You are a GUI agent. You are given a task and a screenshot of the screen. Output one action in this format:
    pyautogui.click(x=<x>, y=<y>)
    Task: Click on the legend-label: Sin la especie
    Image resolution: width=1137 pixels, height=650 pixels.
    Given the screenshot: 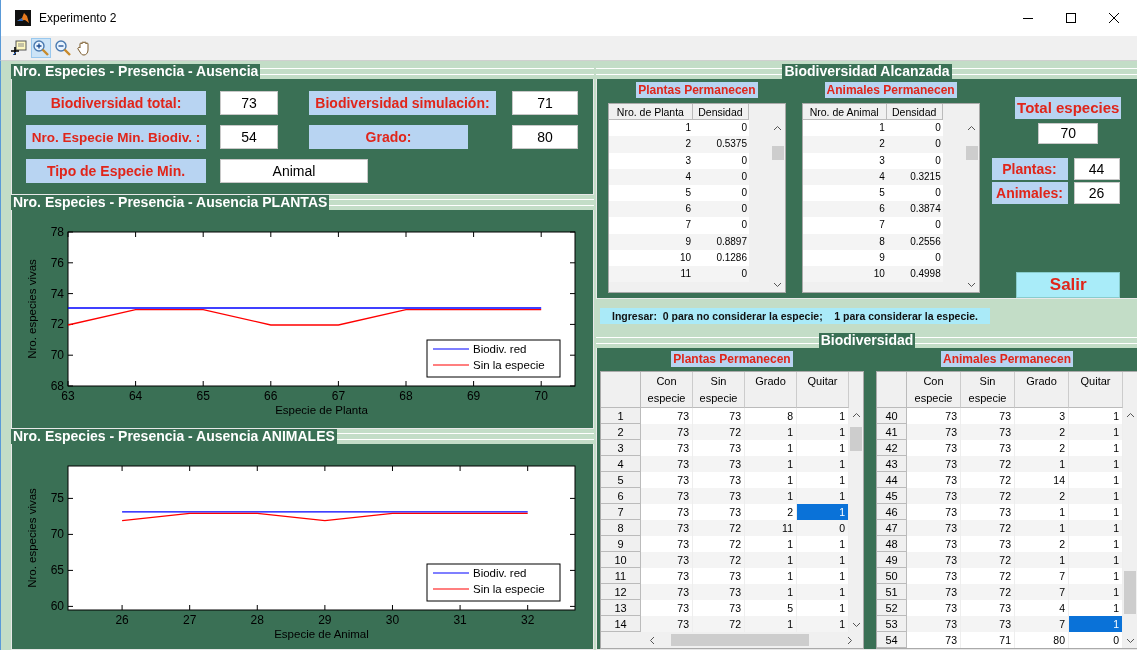 What is the action you would take?
    pyautogui.click(x=509, y=589)
    